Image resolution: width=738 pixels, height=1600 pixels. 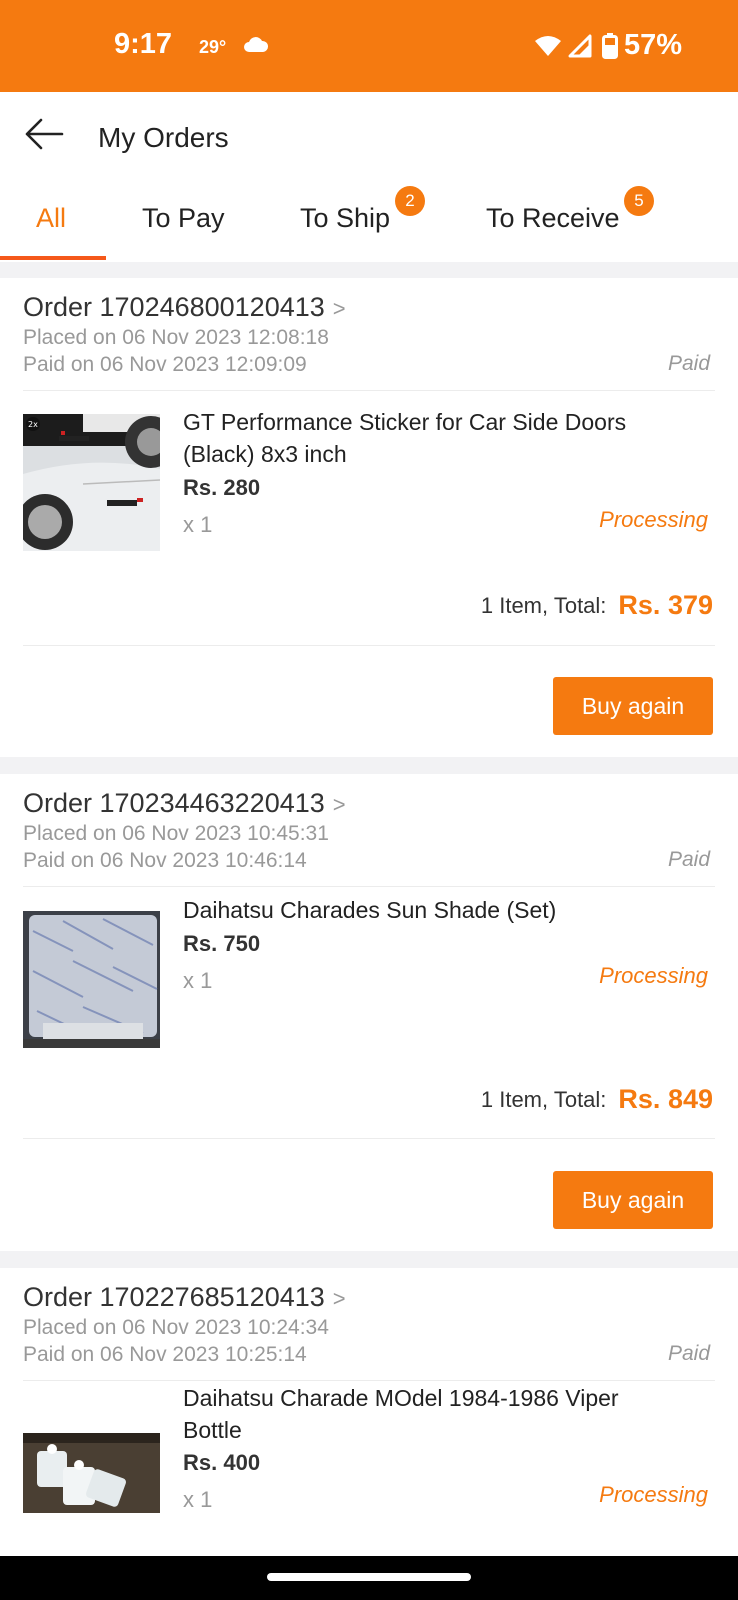 I want to click on paid-date: Paid on 06 Nov 2023 10:46:14, so click(x=165, y=860).